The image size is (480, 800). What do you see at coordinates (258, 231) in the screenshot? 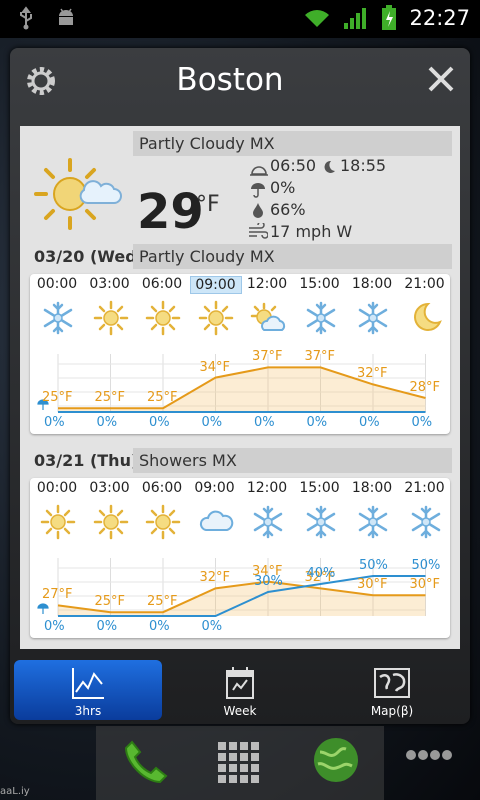
I see `wind-icon` at bounding box center [258, 231].